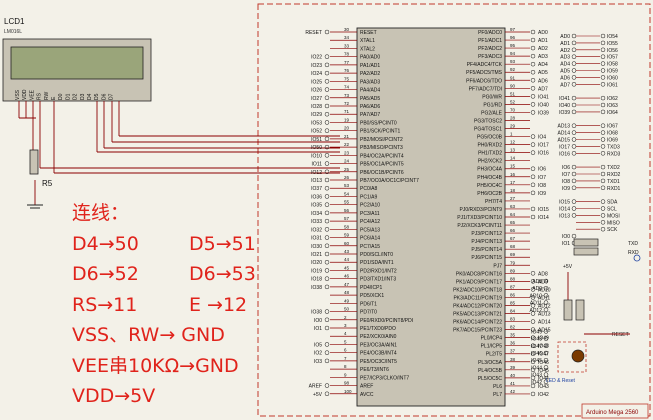 The image size is (653, 420). Describe the element at coordinates (490, 49) in the screenshot. I see `mcu-right-pin-name: PF2/ADC2` at that location.